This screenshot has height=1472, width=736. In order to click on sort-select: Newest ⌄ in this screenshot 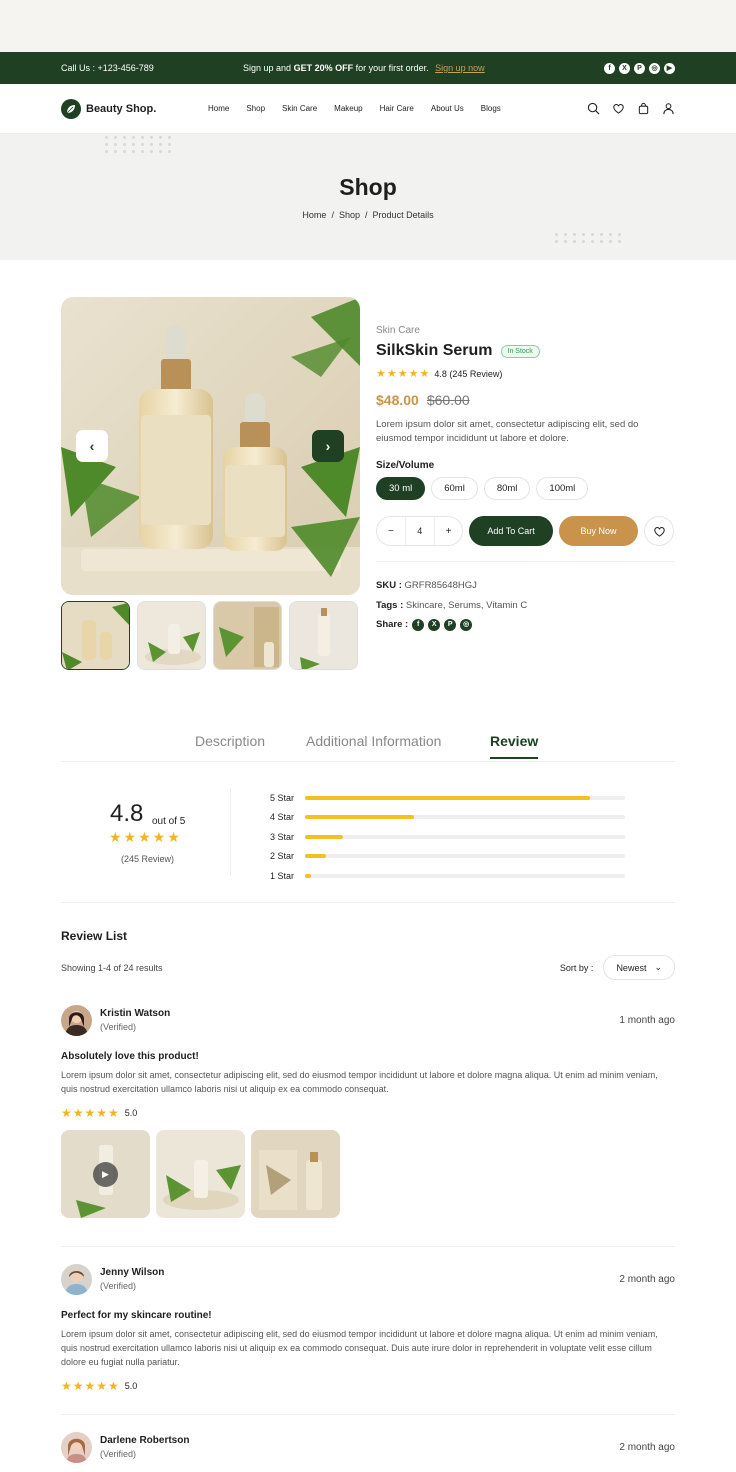, I will do `click(639, 967)`.